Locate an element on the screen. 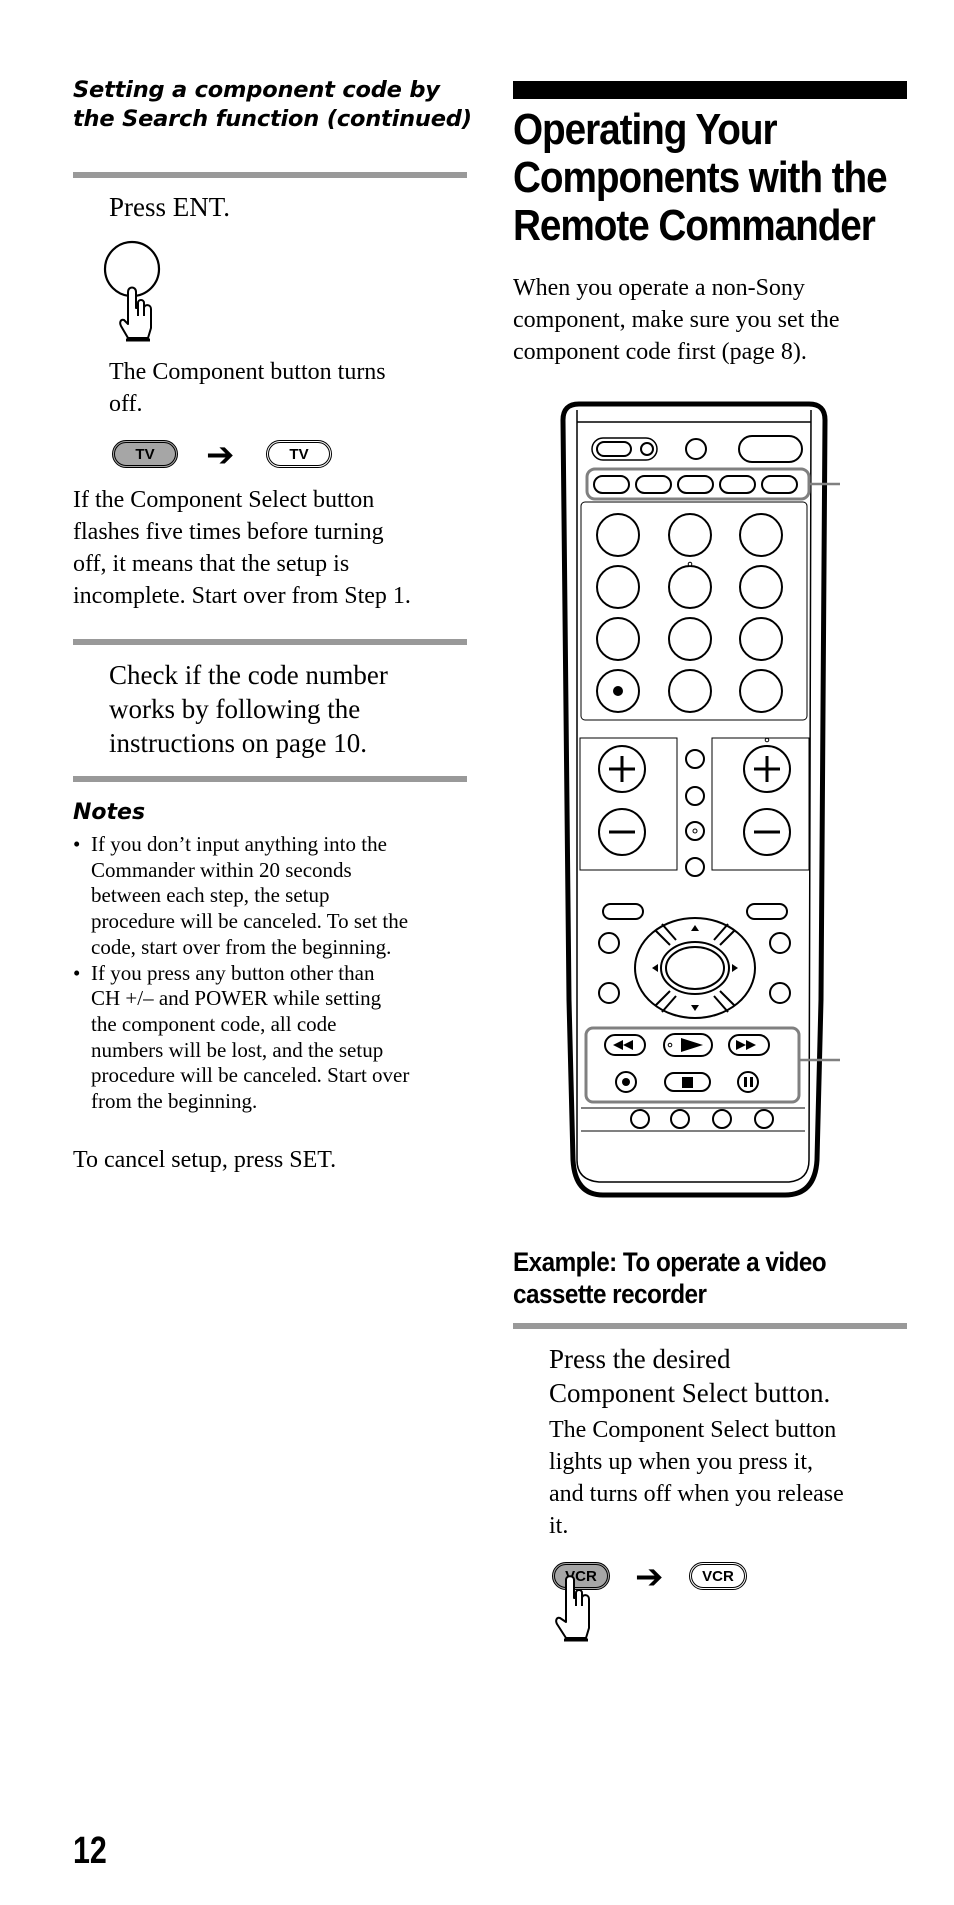  note-line: If you don’t input anything into the is located at coordinates (239, 844).